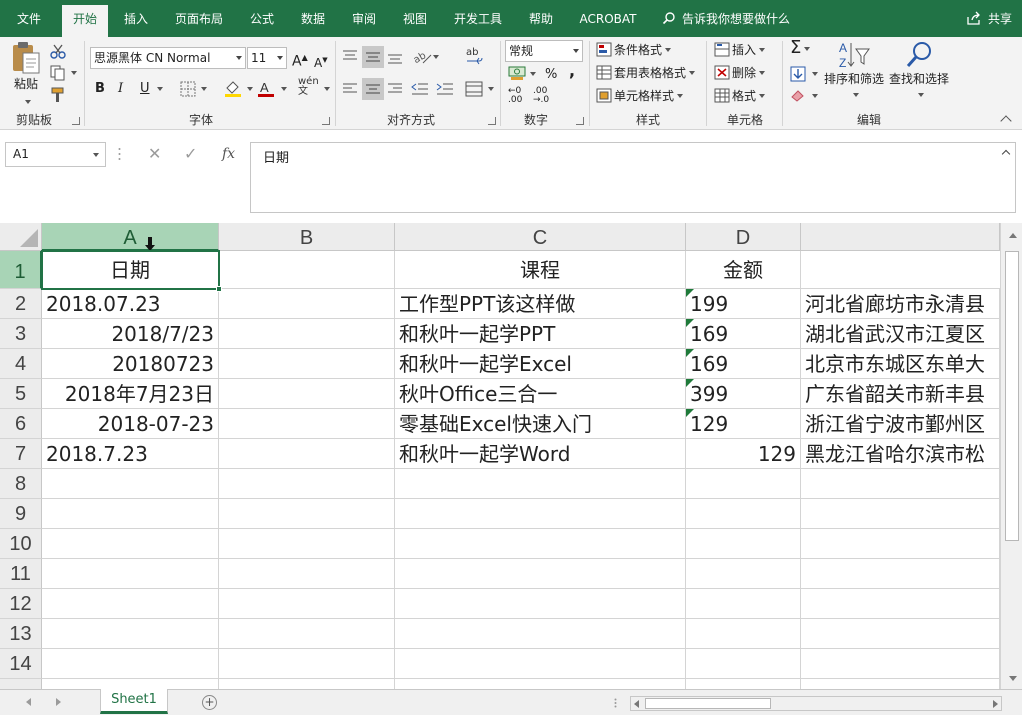 The image size is (1022, 715). I want to click on cell-c2: 工作型PPT该这样做, so click(540, 304).